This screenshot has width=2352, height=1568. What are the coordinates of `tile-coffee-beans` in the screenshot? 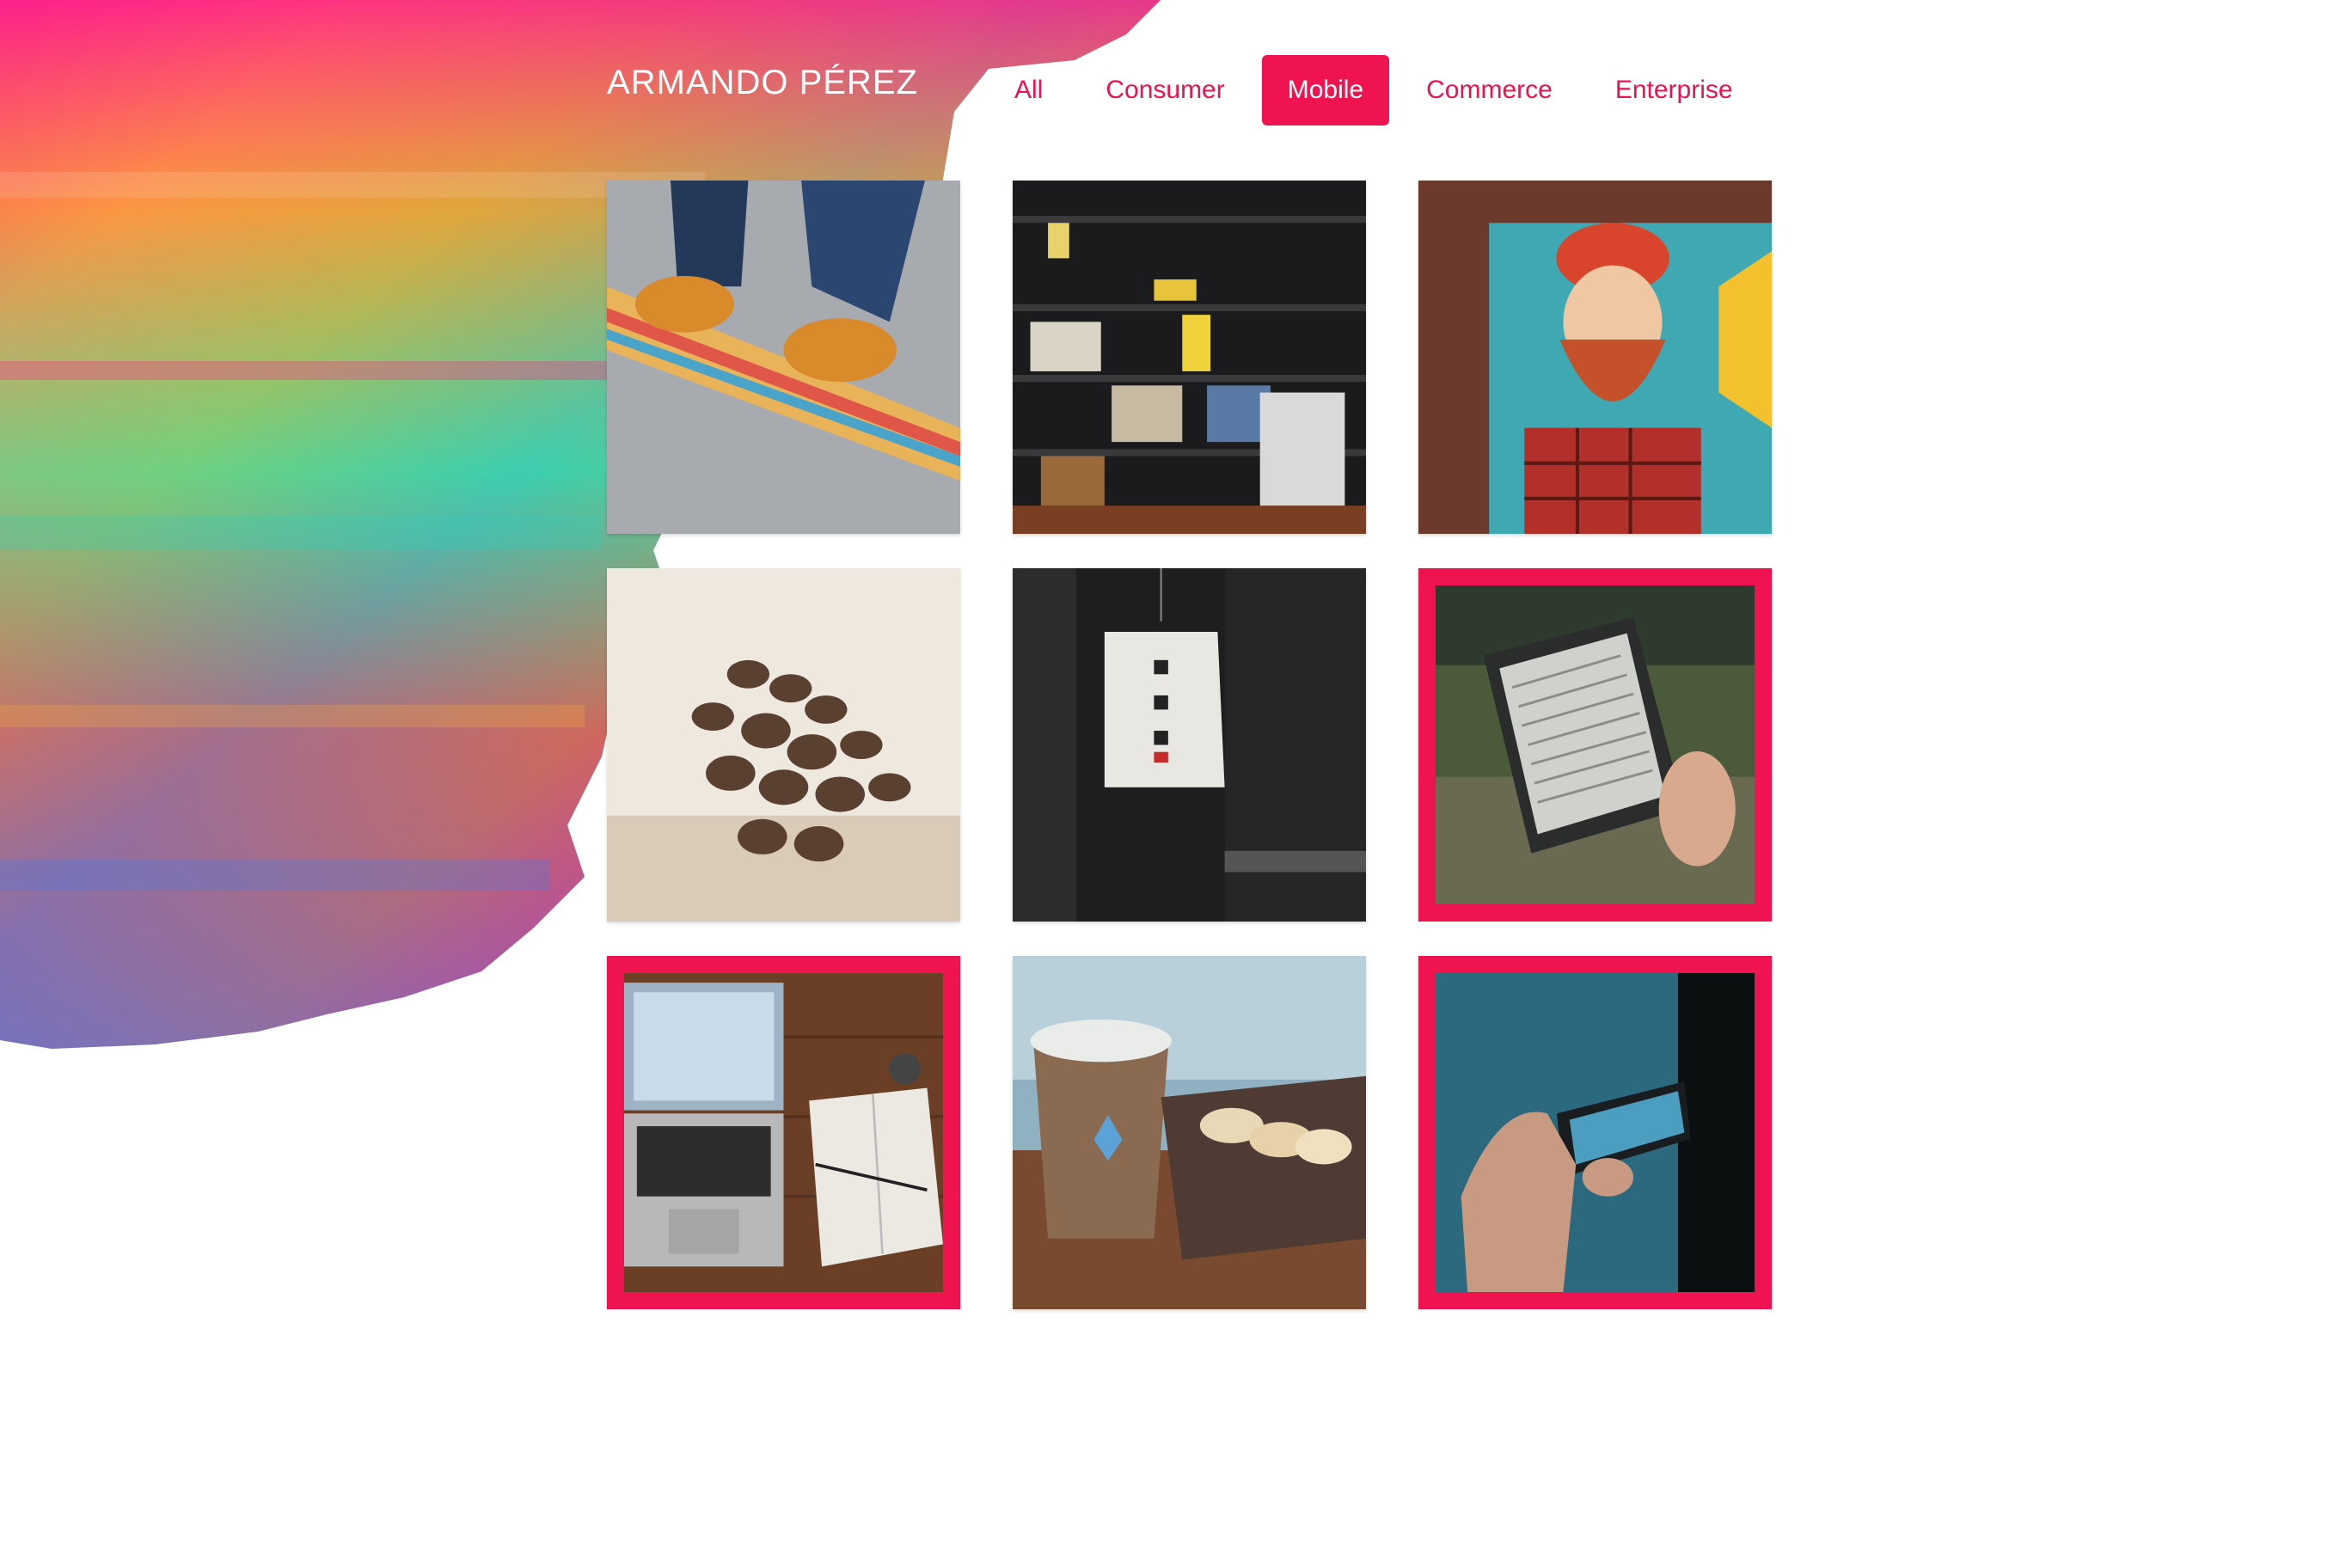 It's located at (783, 745).